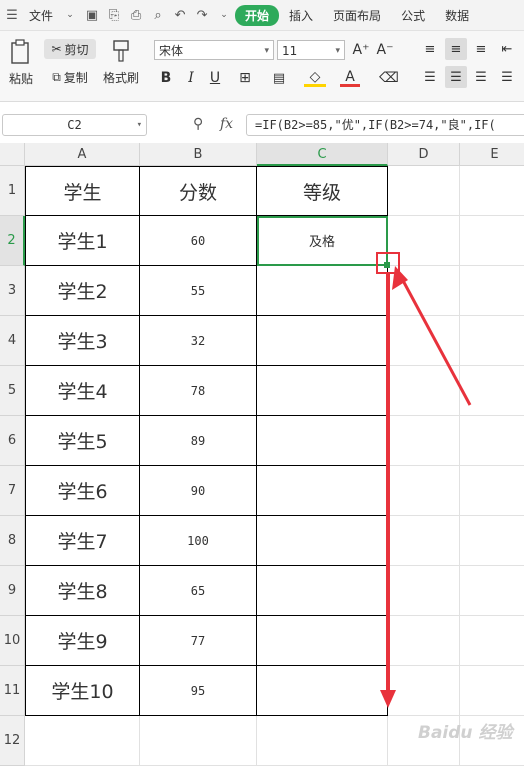 This screenshot has width=524, height=766. Describe the element at coordinates (198, 491) in the screenshot. I see `score-cell: 90` at that location.